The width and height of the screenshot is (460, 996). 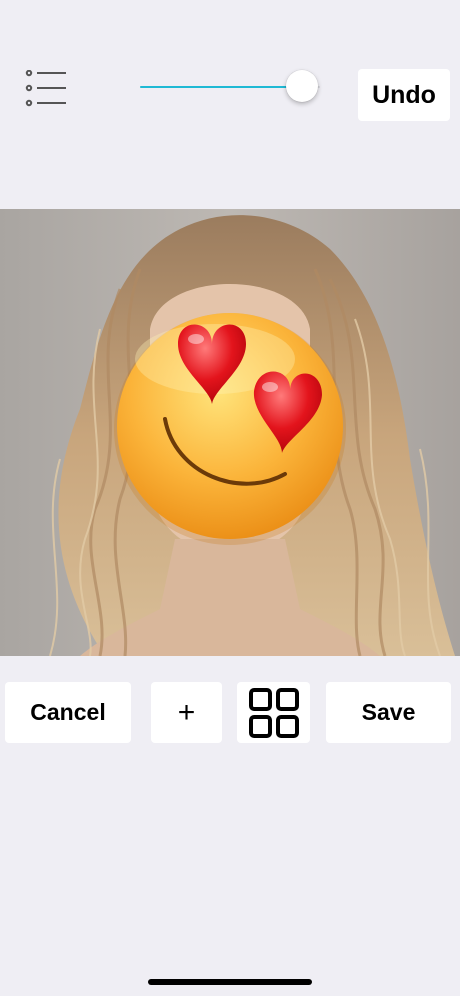 I want to click on slider-thumb, so click(x=302, y=86).